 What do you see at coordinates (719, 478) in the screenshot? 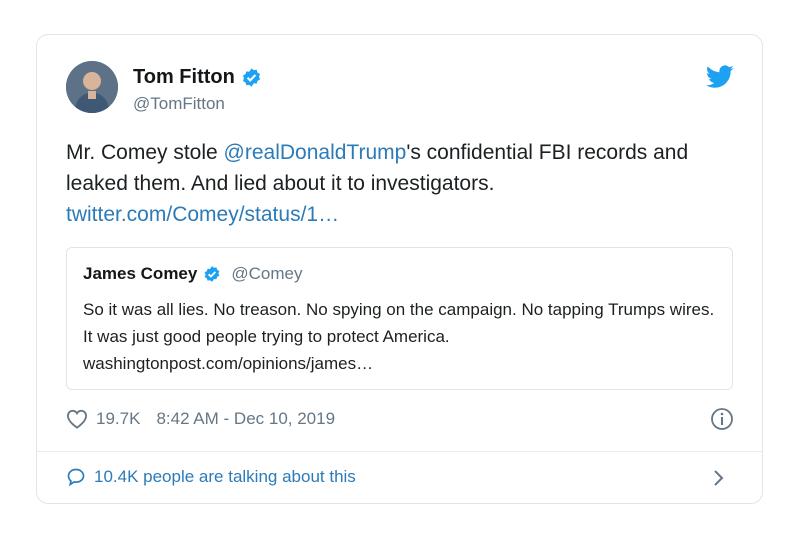
I see `chevron-right-icon` at bounding box center [719, 478].